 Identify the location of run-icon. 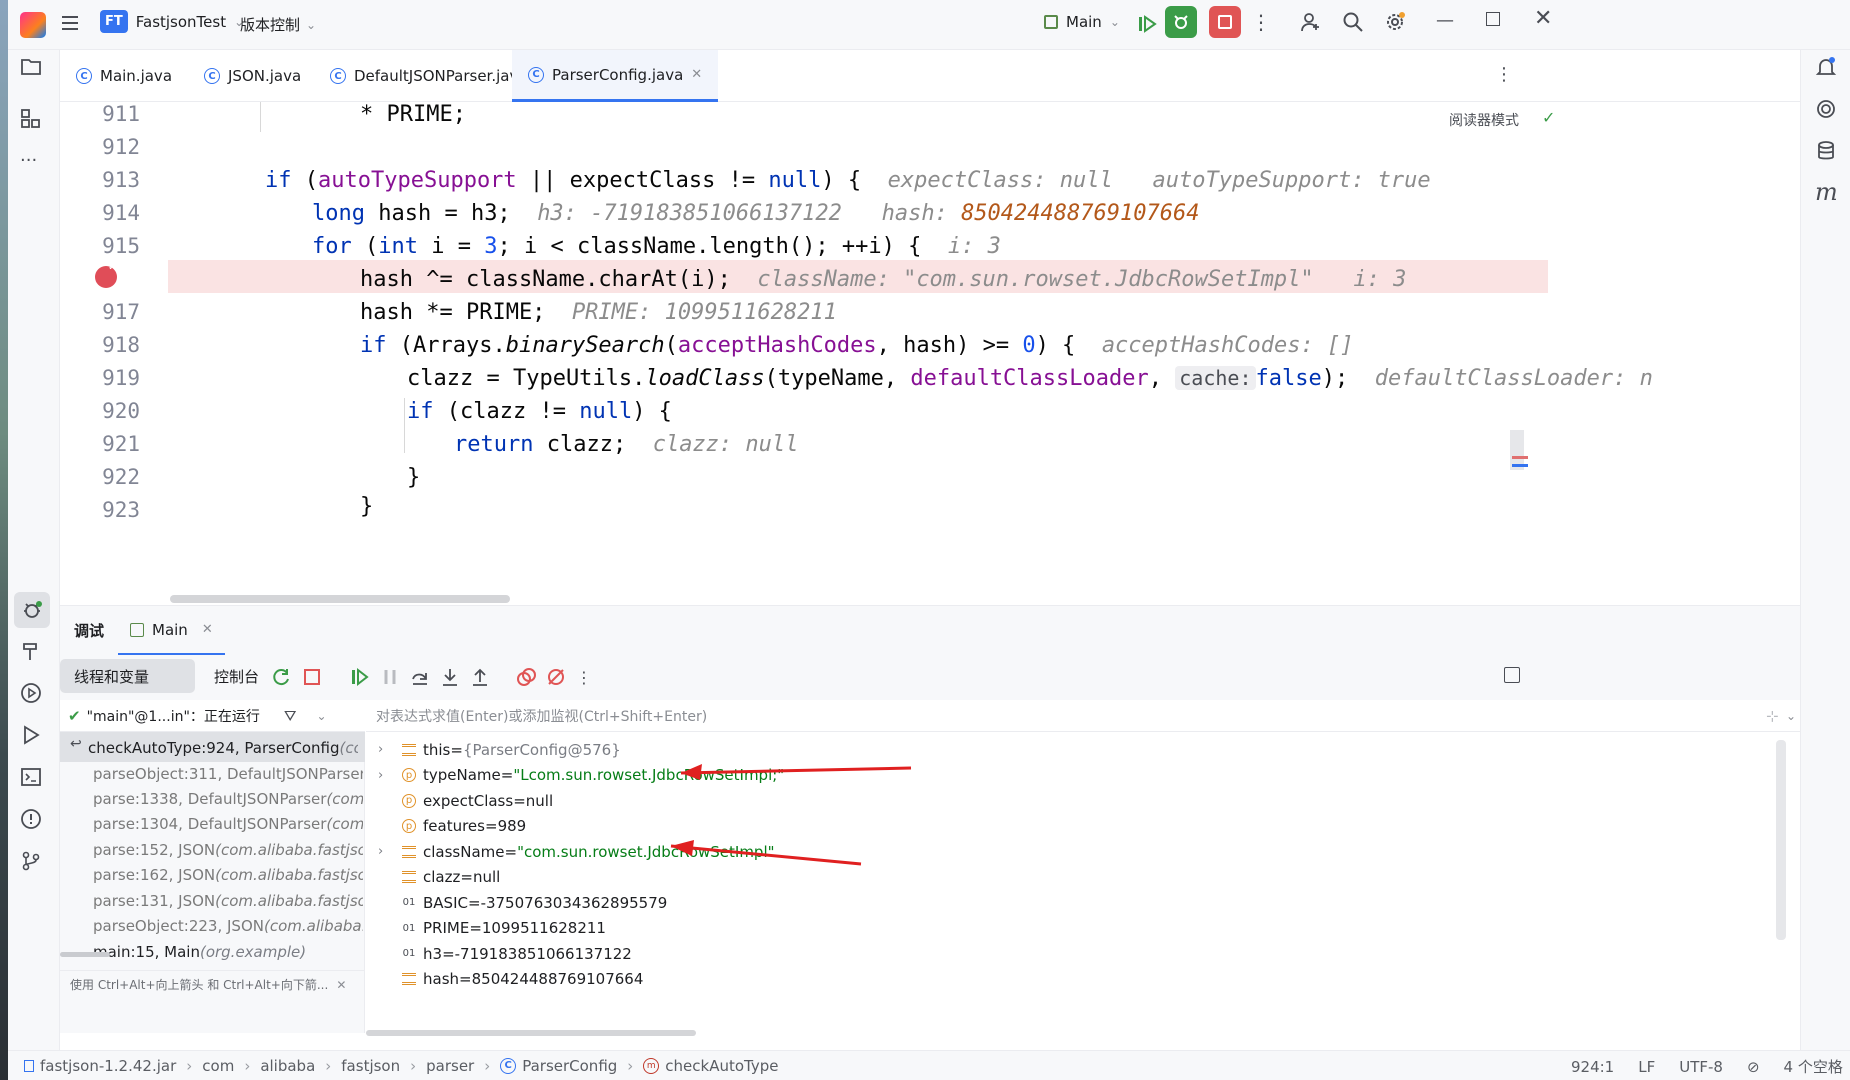
(31, 735).